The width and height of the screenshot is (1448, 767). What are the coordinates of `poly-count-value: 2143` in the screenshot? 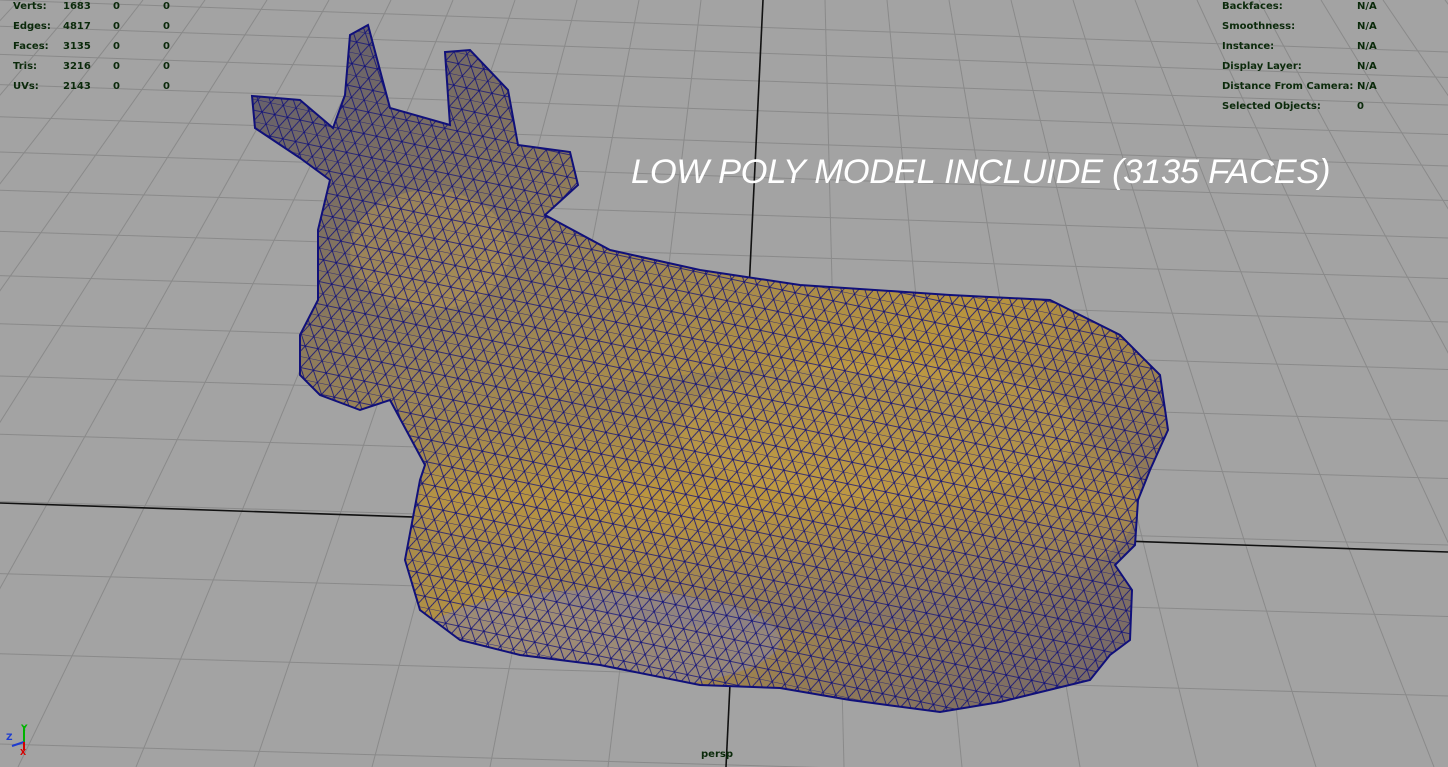 It's located at (77, 86).